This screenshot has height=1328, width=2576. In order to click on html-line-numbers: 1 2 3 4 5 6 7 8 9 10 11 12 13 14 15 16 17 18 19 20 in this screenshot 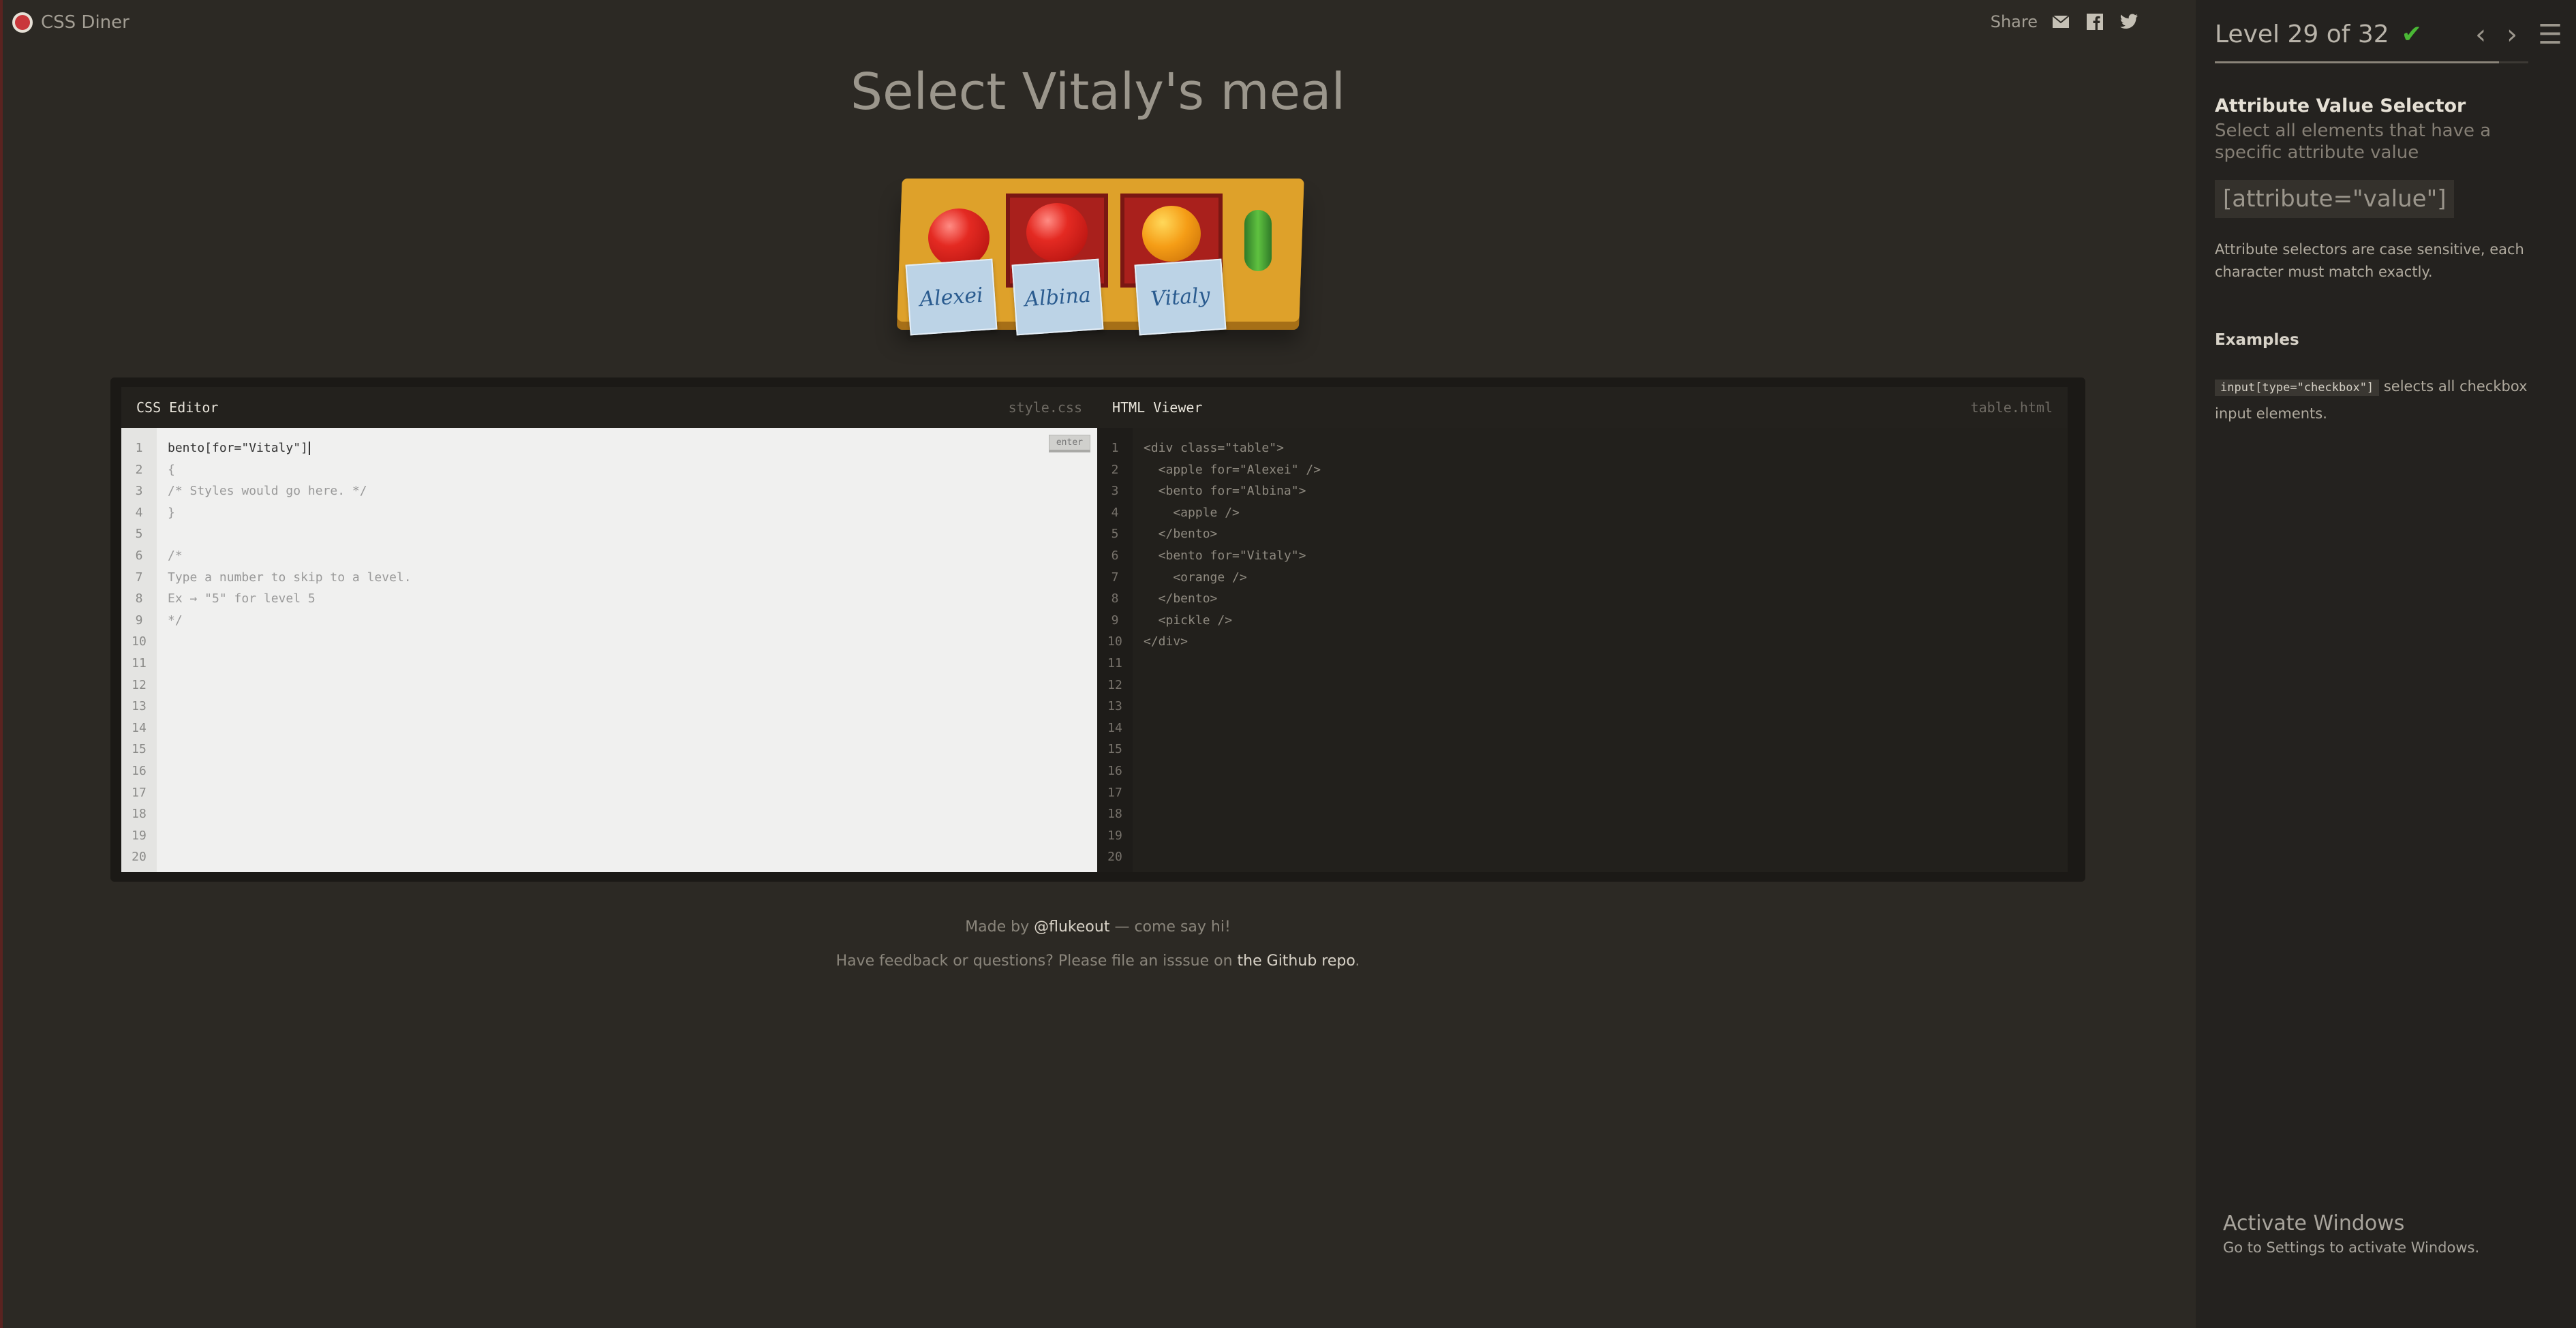, I will do `click(1115, 650)`.